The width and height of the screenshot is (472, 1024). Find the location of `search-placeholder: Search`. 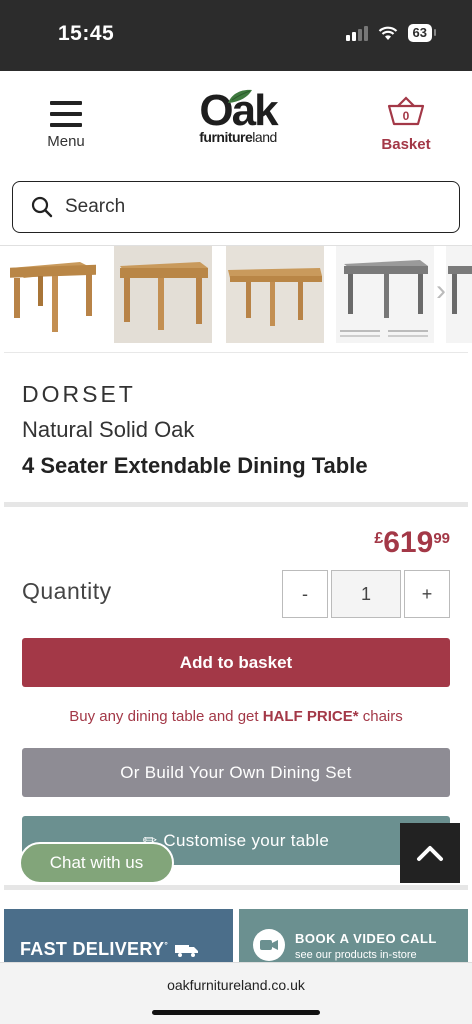

search-placeholder: Search is located at coordinates (95, 206).